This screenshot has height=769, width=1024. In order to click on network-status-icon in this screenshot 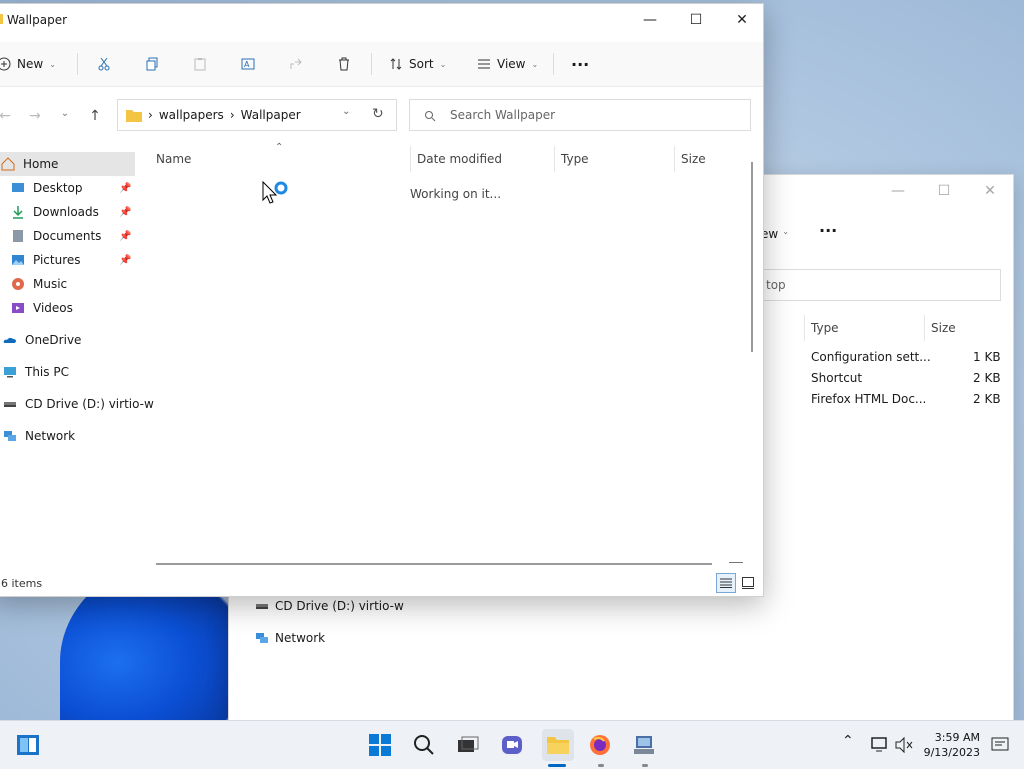, I will do `click(879, 744)`.